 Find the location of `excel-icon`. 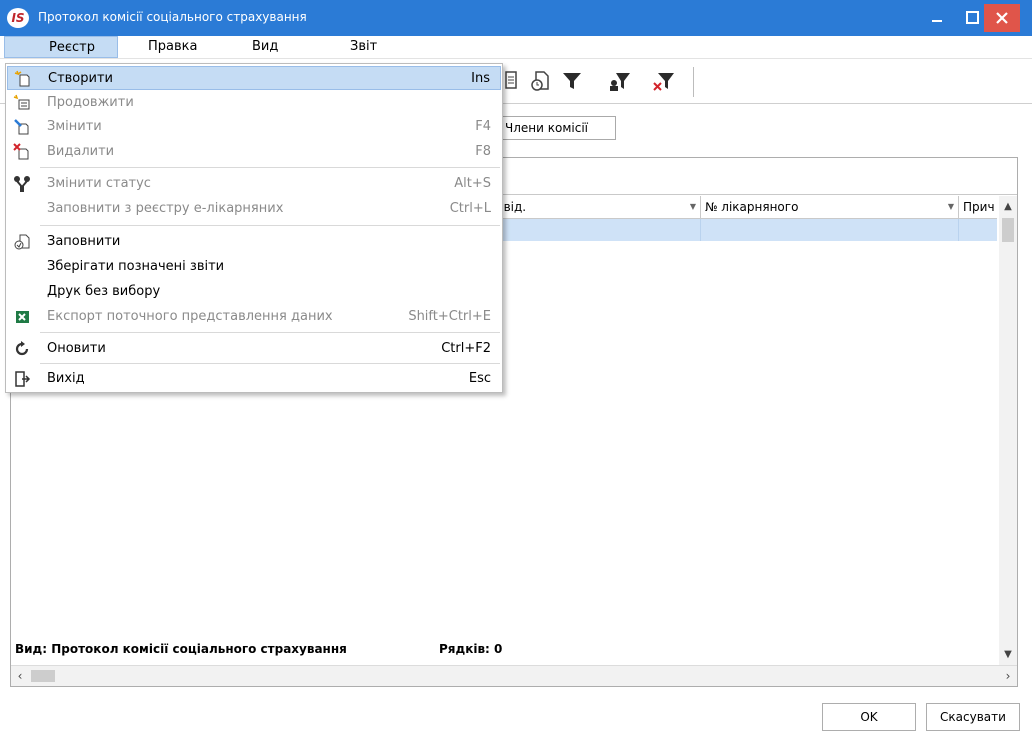

excel-icon is located at coordinates (22, 317).